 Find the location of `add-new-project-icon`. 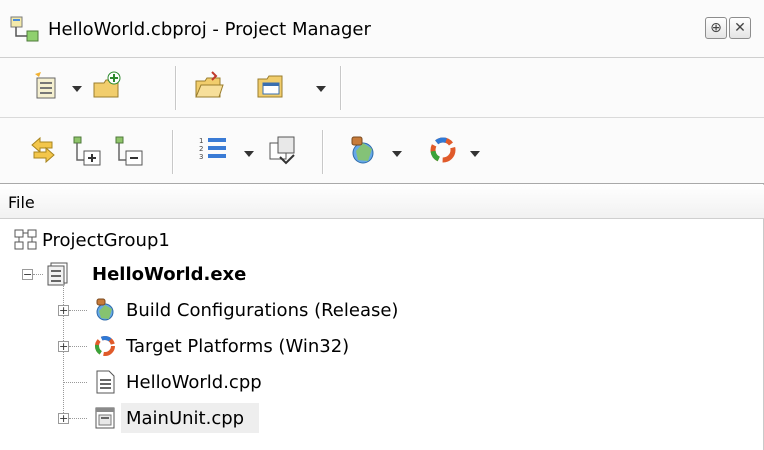

add-new-project-icon is located at coordinates (107, 86).